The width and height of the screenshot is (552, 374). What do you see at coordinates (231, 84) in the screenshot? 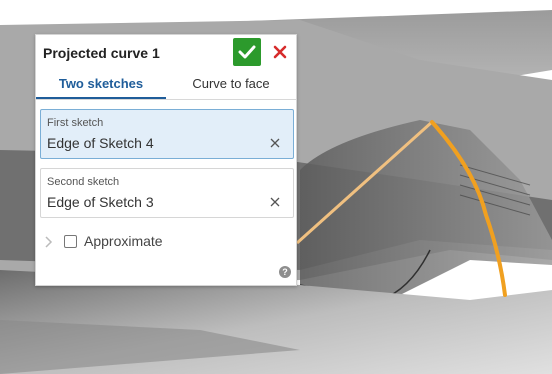
I see `tab-curve-to-face: Curve to face` at bounding box center [231, 84].